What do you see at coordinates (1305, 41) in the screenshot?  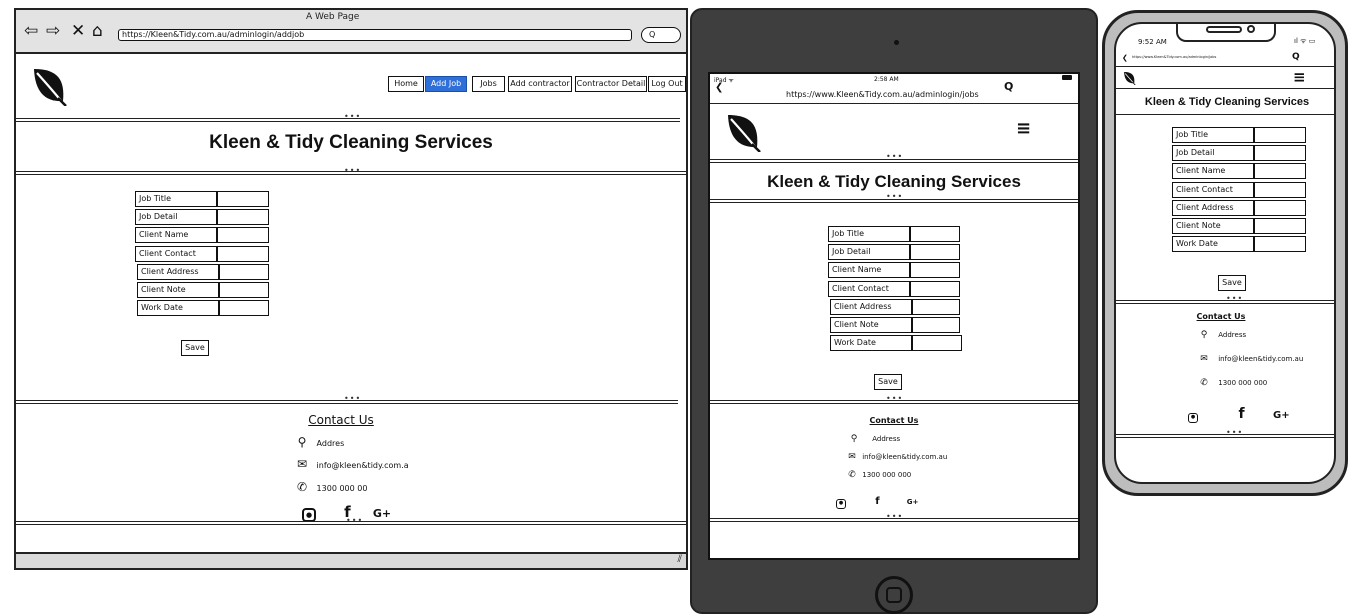 I see `status-icons: ıl ᯤ ▭` at bounding box center [1305, 41].